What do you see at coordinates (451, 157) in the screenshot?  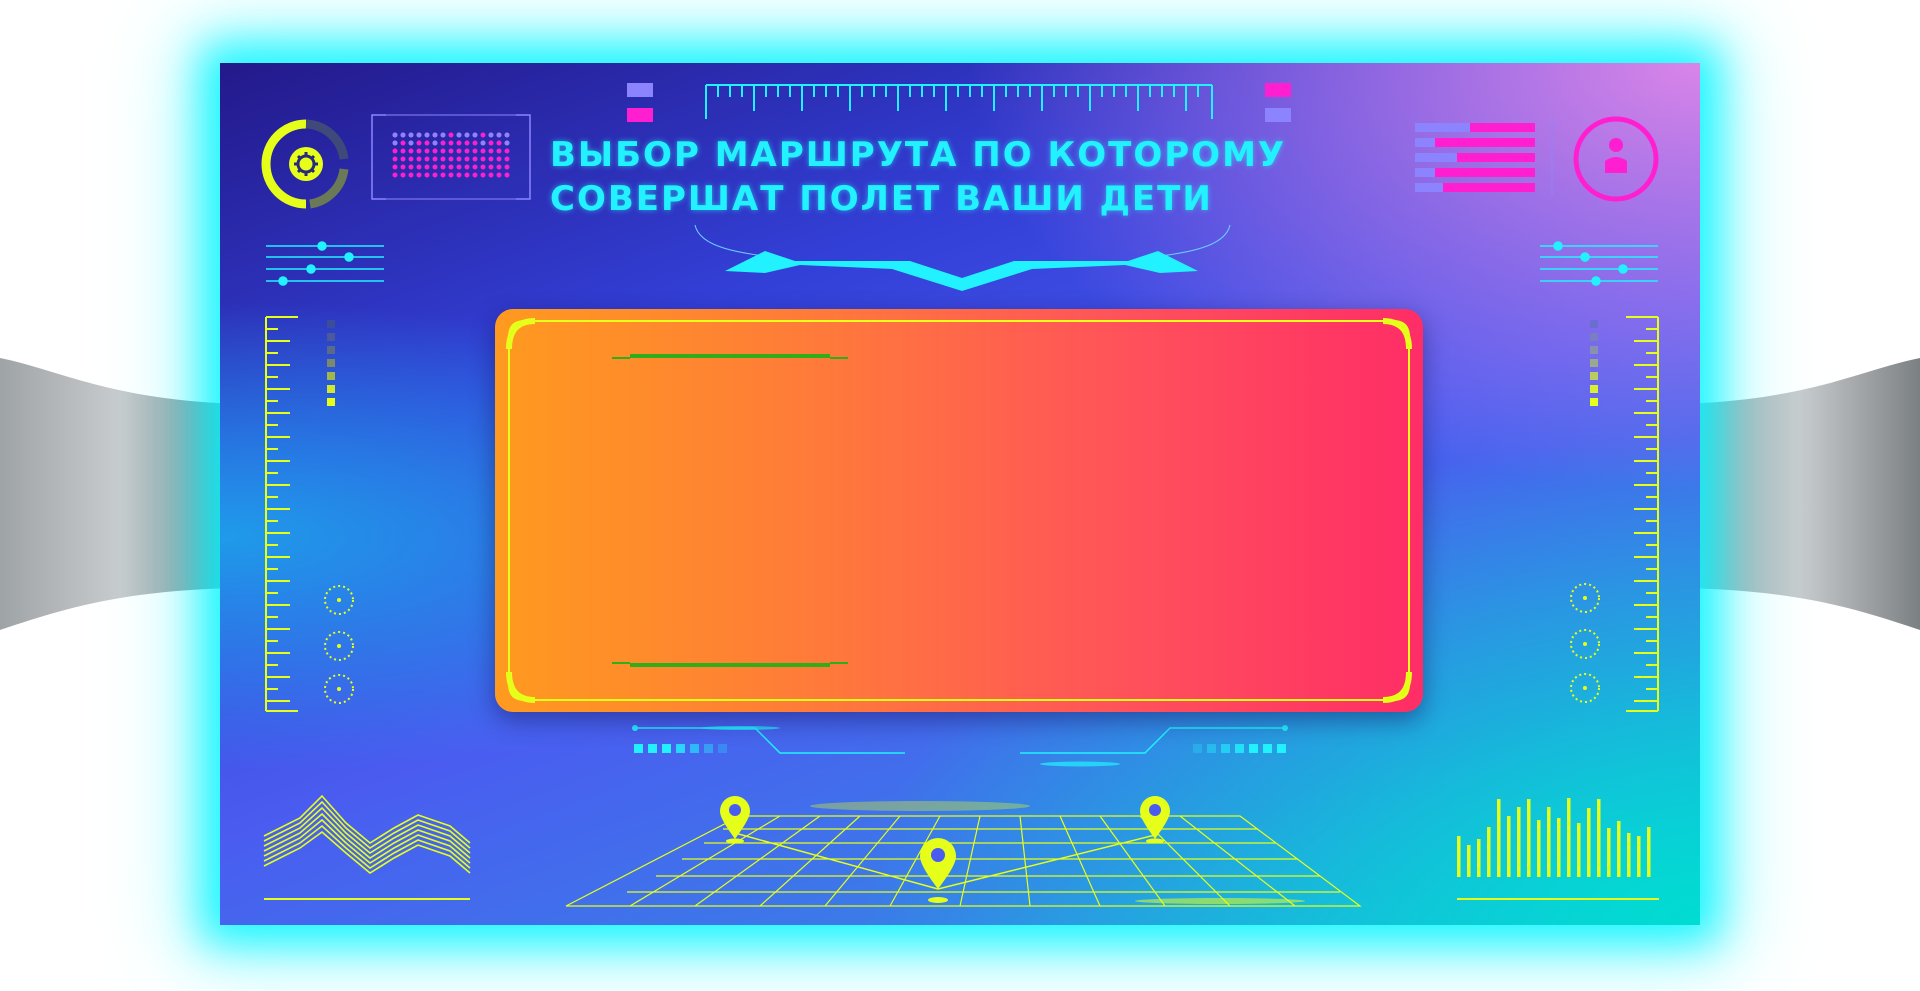 I see `dot-matrix-display` at bounding box center [451, 157].